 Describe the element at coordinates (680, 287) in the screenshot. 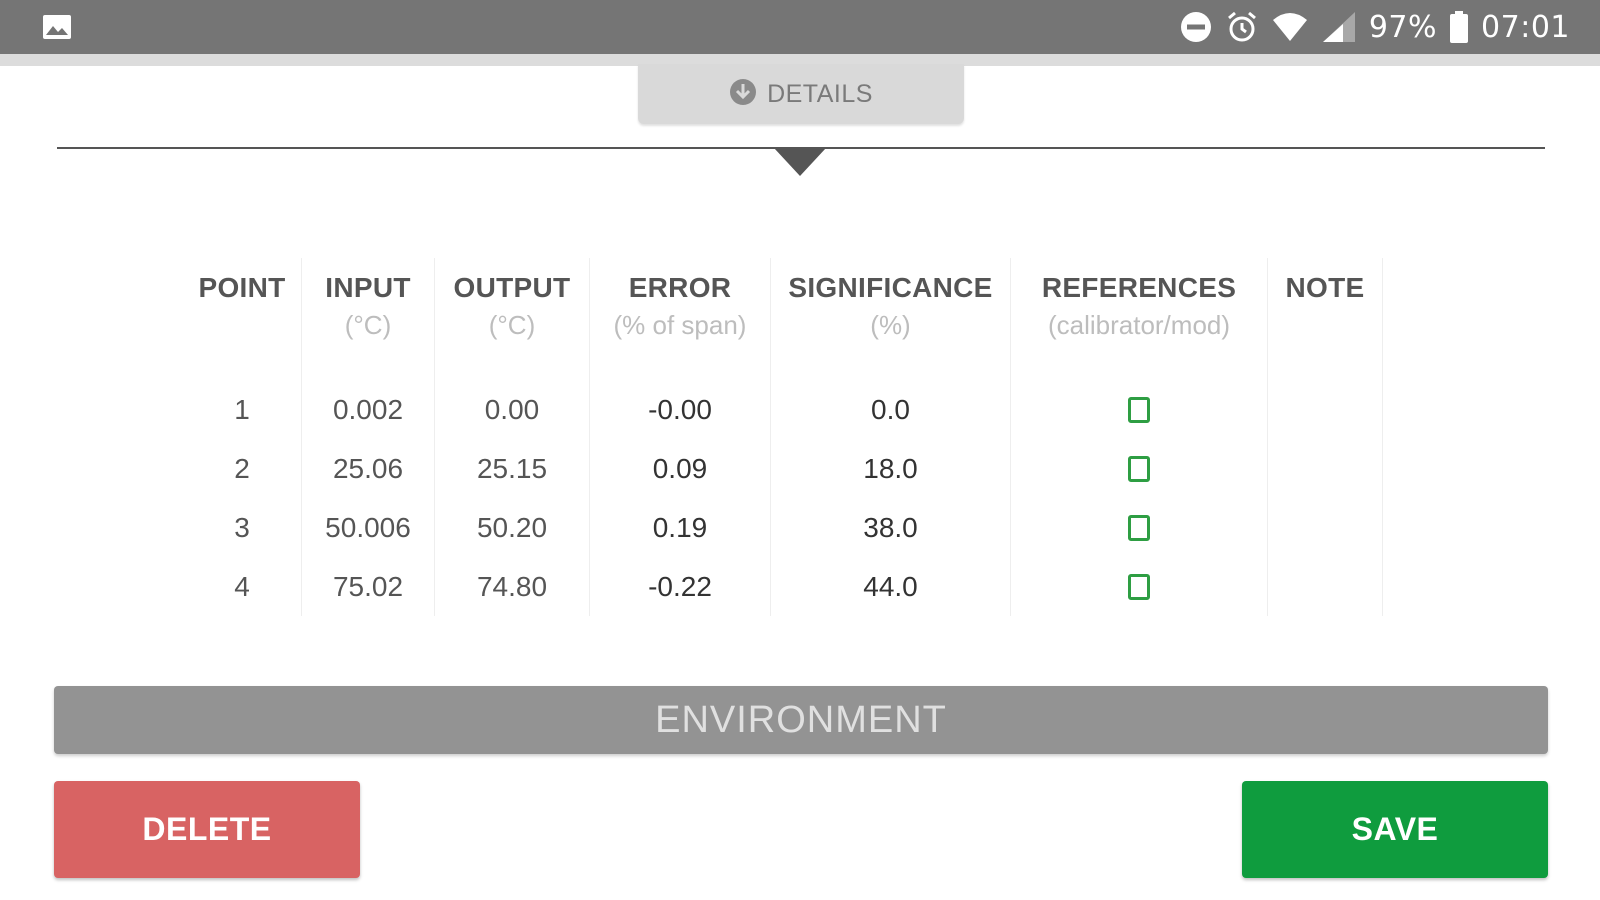

I see `column-header: ERROR` at that location.